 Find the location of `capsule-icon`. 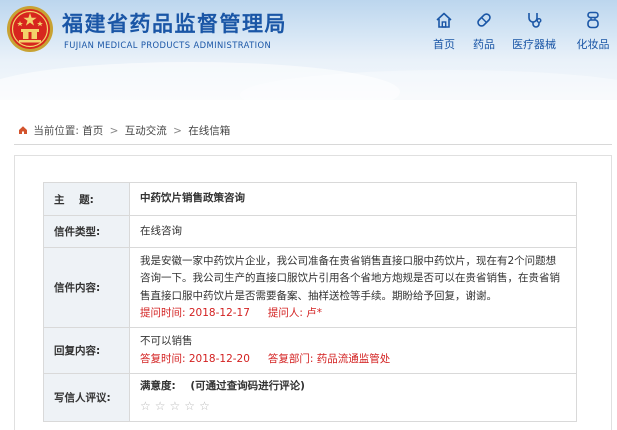

capsule-icon is located at coordinates (484, 20).